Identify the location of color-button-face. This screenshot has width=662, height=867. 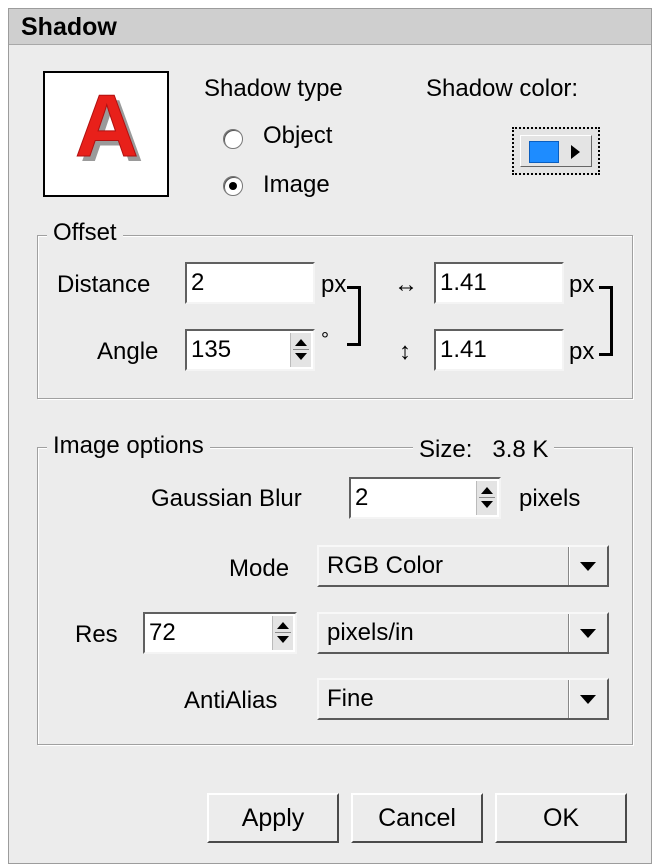
(556, 151).